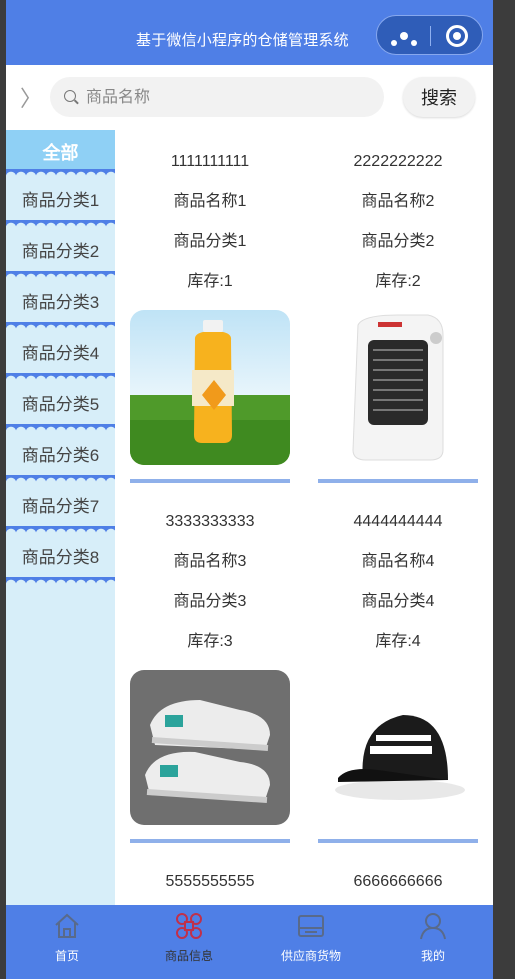  What do you see at coordinates (398, 161) in the screenshot?
I see `product-code: 2222222222` at bounding box center [398, 161].